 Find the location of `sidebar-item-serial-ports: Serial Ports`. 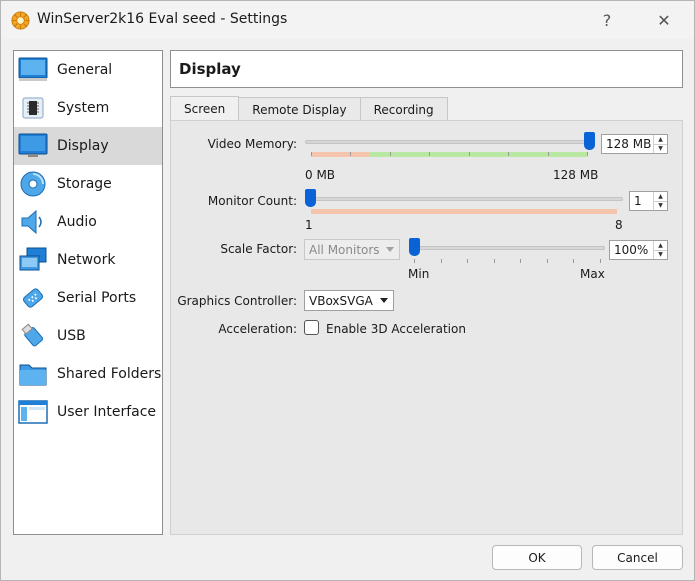

sidebar-item-serial-ports: Serial Ports is located at coordinates (88, 298).